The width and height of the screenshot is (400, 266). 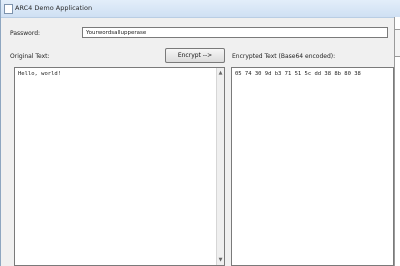 What do you see at coordinates (235, 32) in the screenshot?
I see `password-input` at bounding box center [235, 32].